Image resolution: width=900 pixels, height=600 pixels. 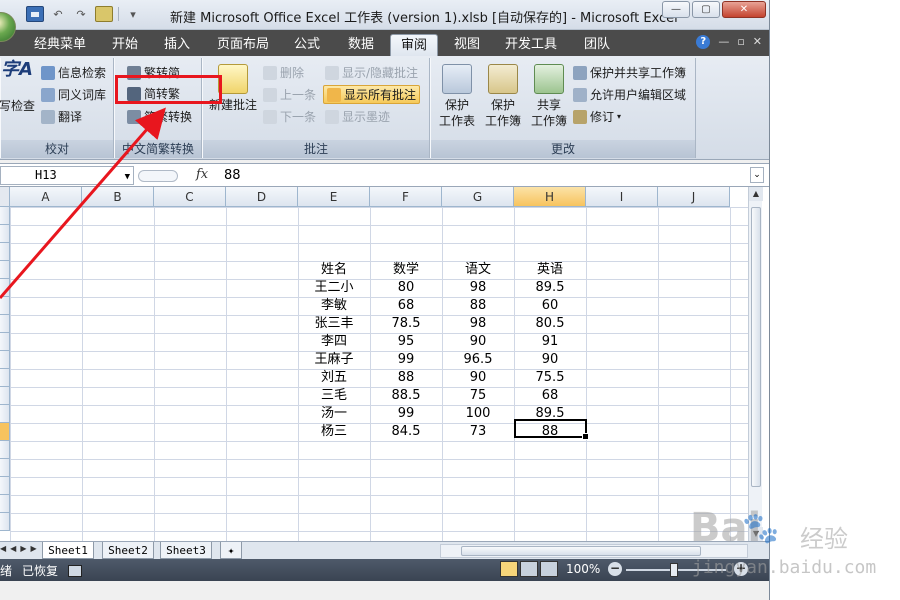 I want to click on close-button: ✕, so click(x=744, y=9).